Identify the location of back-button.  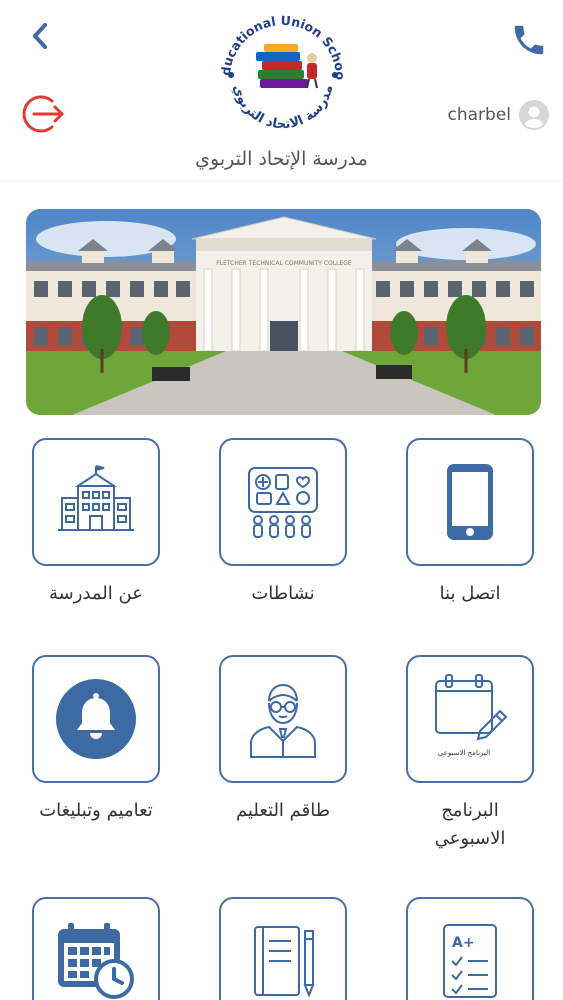
(40, 36).